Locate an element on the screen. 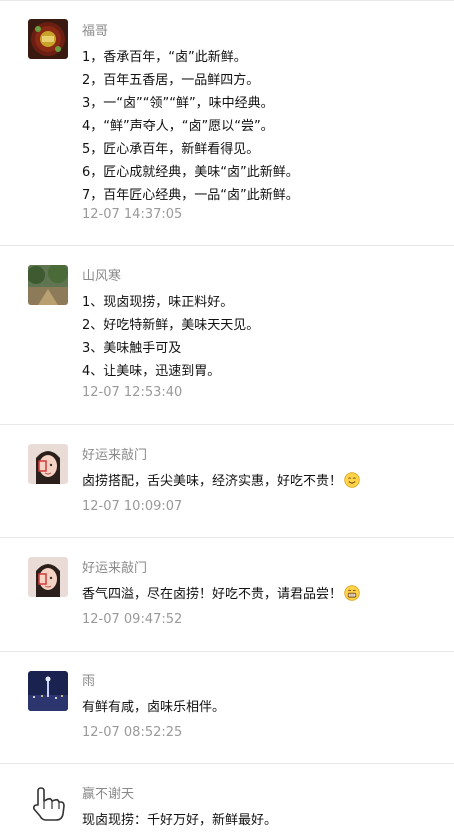 The image size is (454, 834). comment-text: 有鲜有咸，卤味乐相伴。 is located at coordinates (257, 707).